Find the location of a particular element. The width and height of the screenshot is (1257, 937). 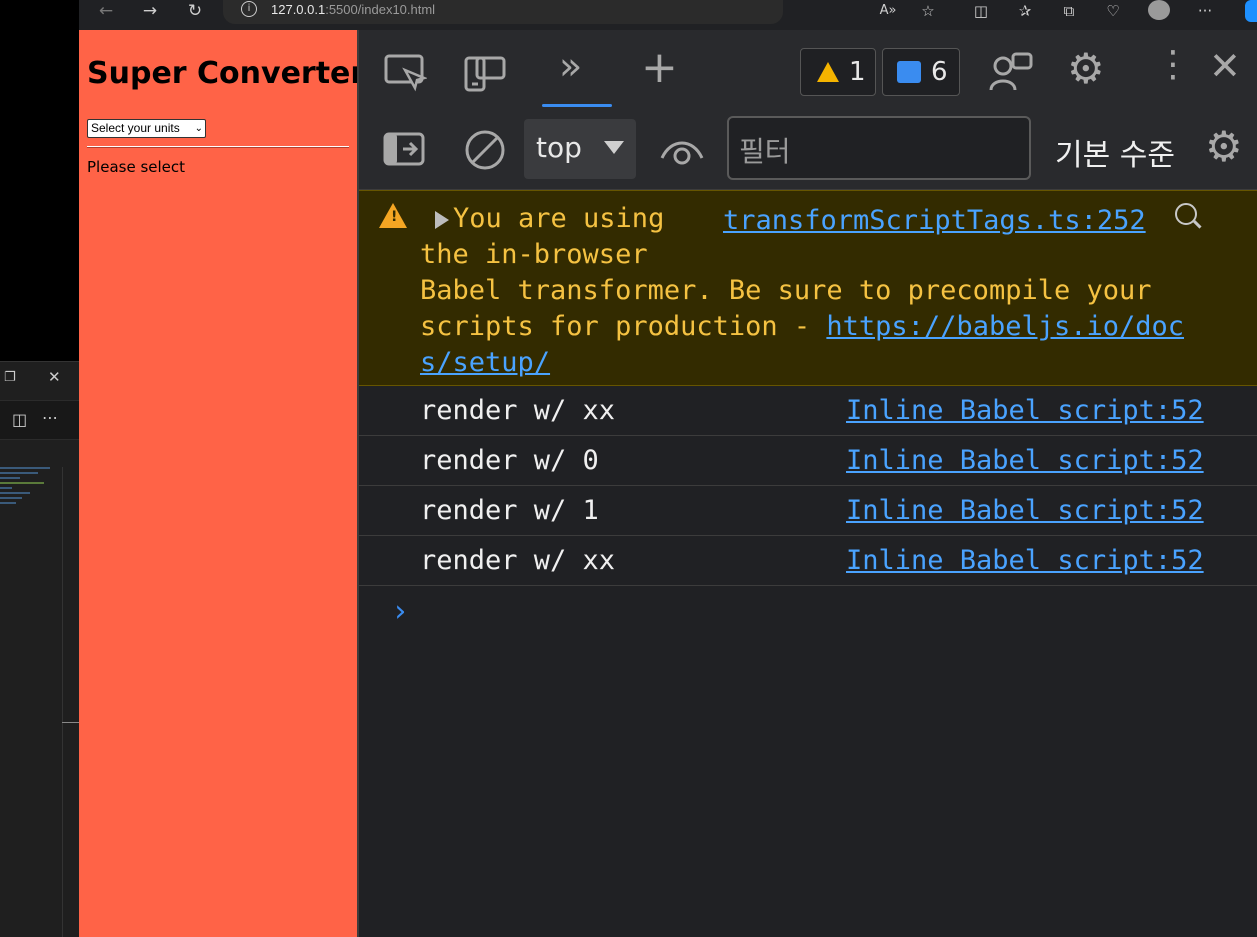

search-icon-handle is located at coordinates (1197, 224).